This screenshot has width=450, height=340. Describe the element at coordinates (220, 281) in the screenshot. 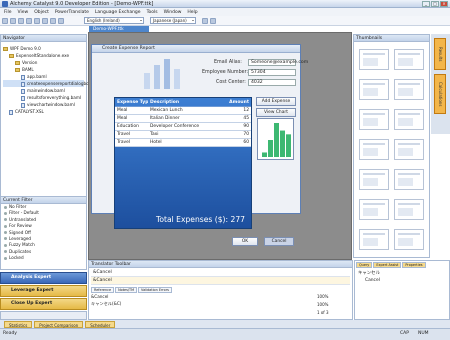

I see `target-text: &Cancel` at that location.